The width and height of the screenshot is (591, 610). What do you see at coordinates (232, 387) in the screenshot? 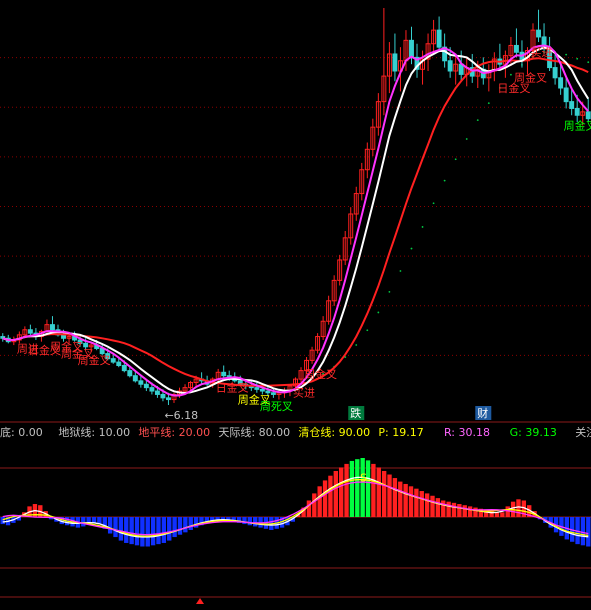
I see `trend-label: 日金叉` at bounding box center [232, 387].